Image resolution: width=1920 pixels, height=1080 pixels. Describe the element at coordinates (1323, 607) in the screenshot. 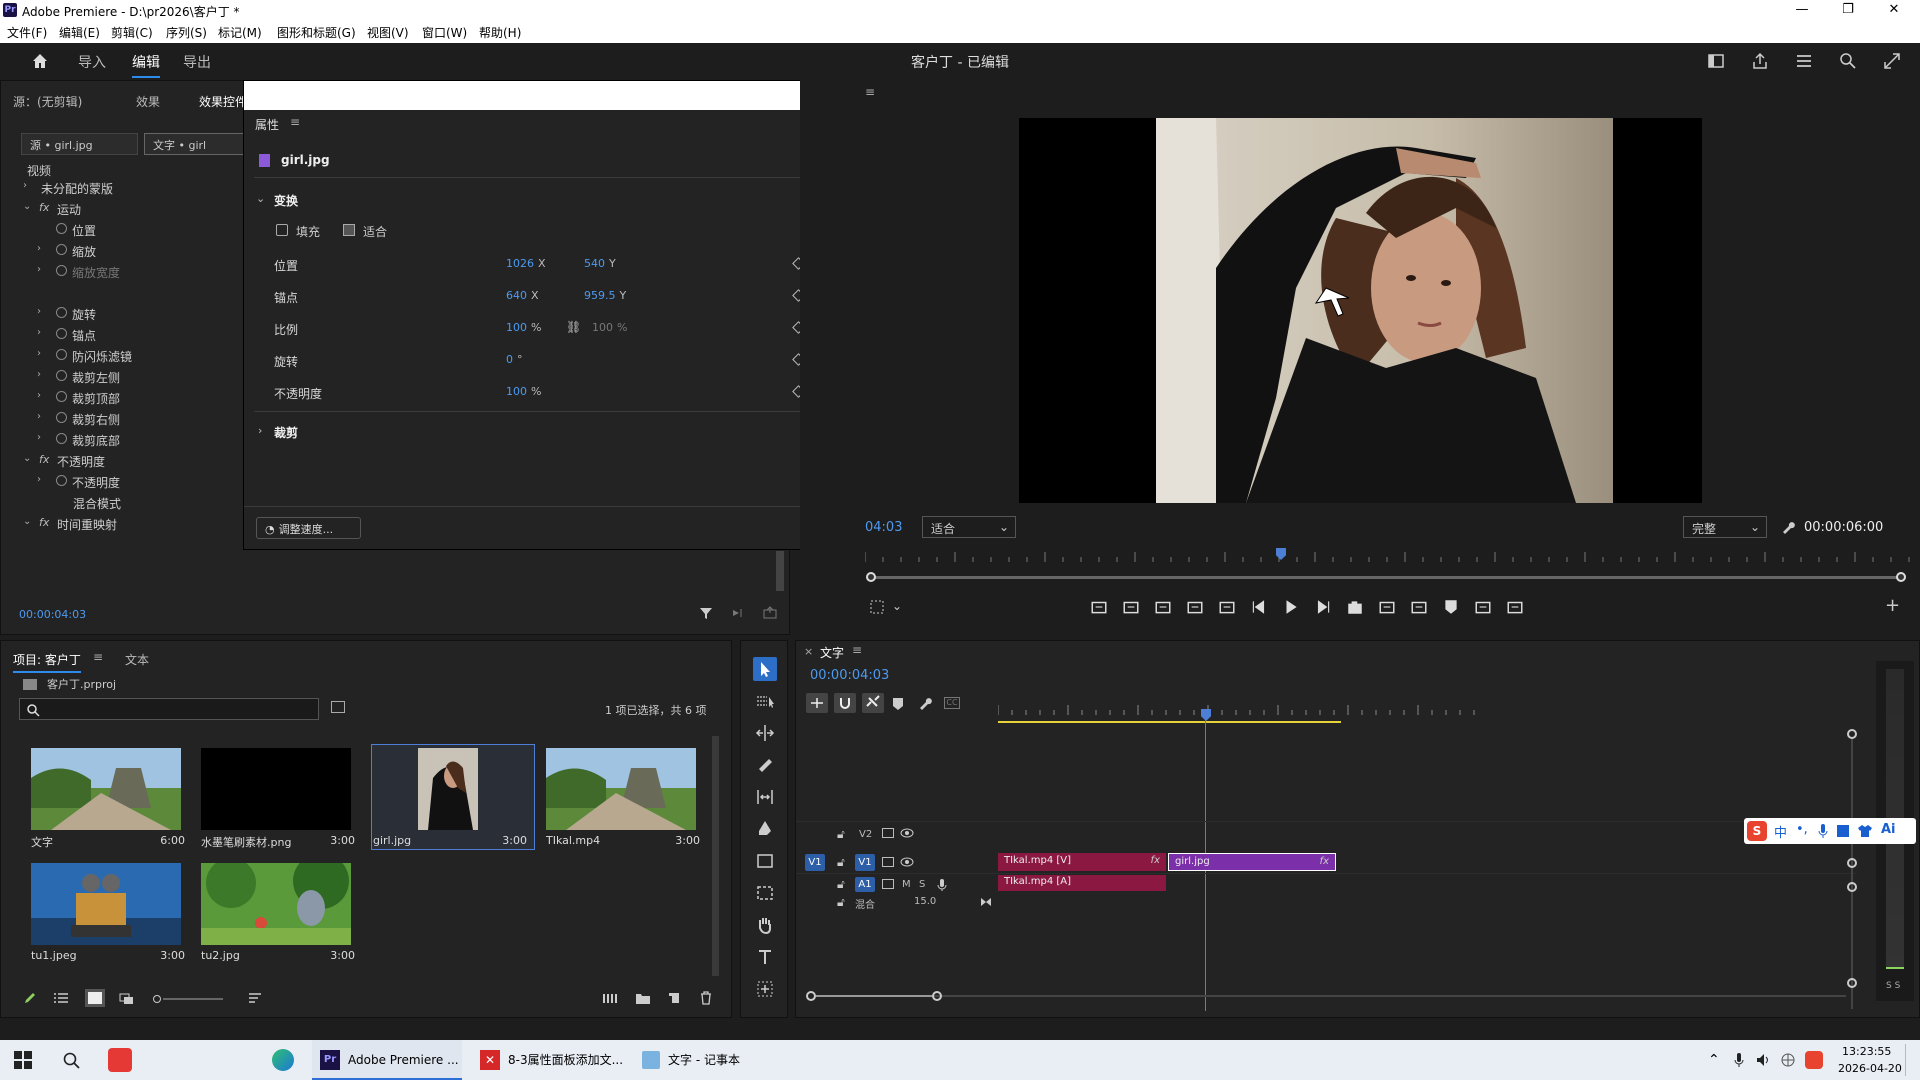

I see `step-forward-icon` at that location.